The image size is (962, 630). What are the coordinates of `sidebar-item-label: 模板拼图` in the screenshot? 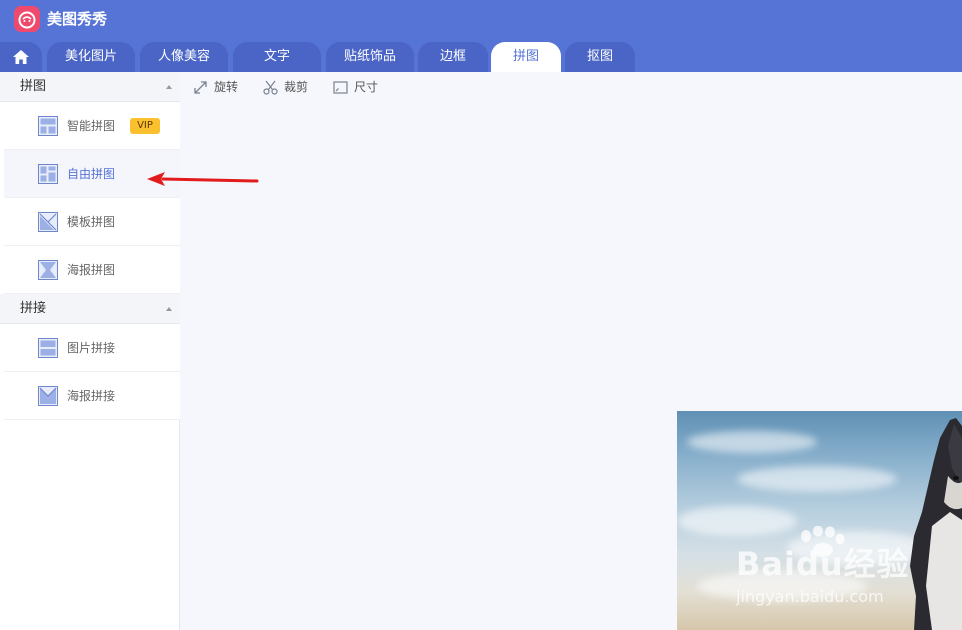 It's located at (91, 222).